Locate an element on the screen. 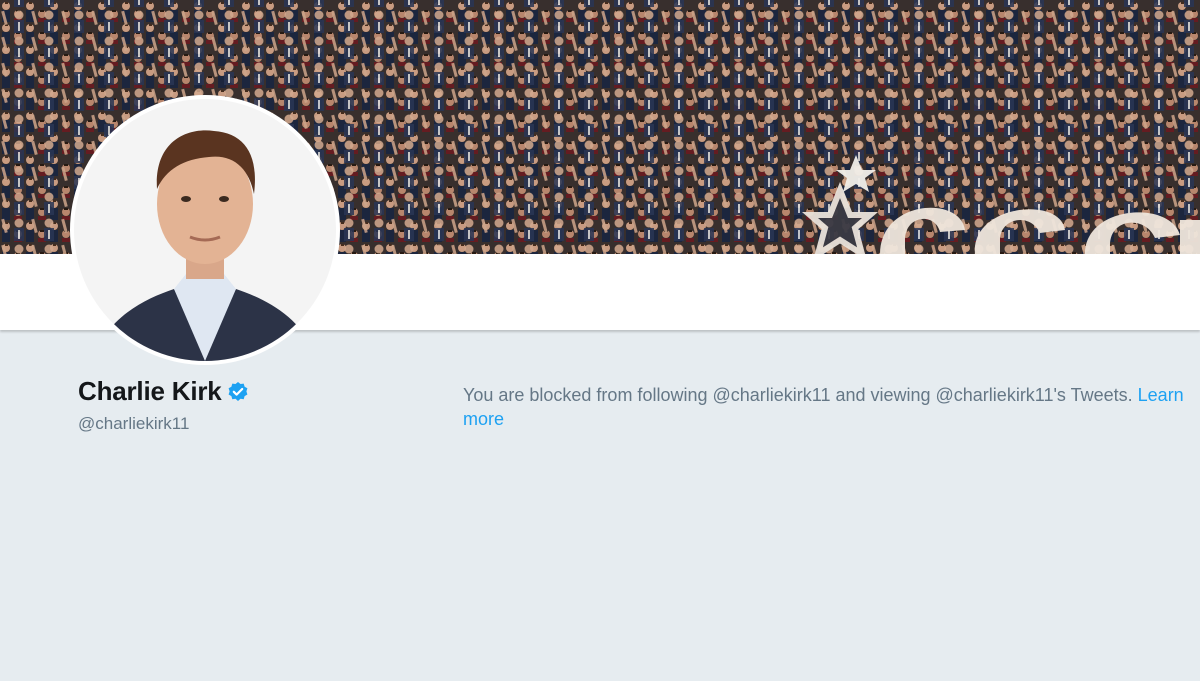 The width and height of the screenshot is (1200, 681). profile-name: Charlie Kirk is located at coordinates (163, 391).